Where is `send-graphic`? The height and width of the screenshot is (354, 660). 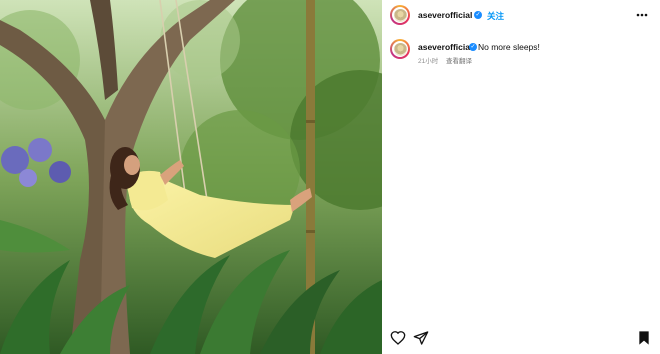
send-graphic is located at coordinates (421, 338).